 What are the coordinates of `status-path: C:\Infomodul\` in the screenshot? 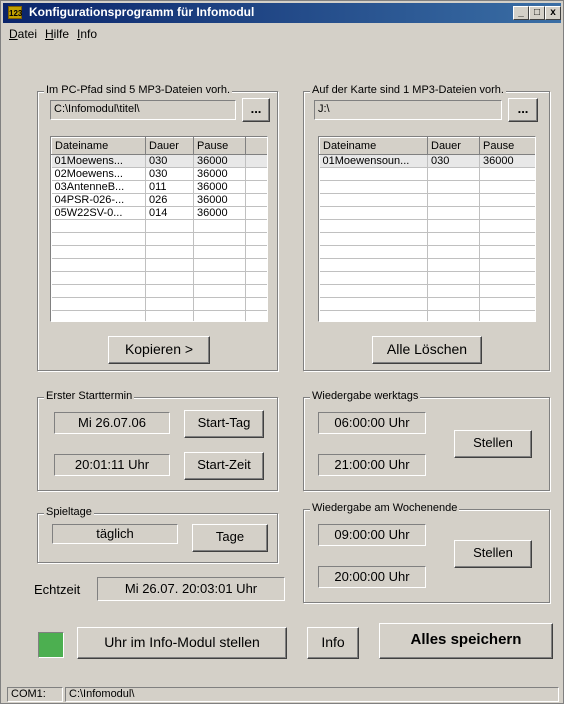 It's located at (312, 694).